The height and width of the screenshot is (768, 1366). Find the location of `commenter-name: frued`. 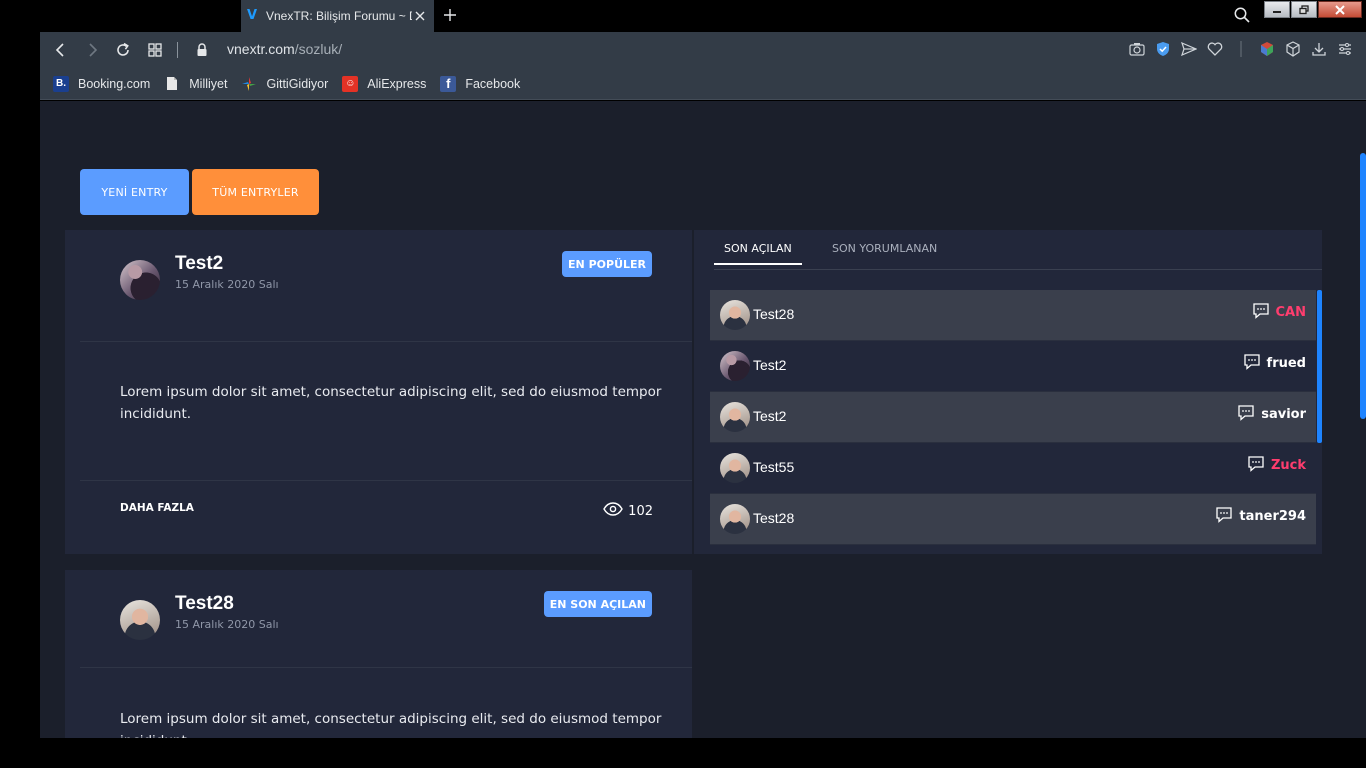

commenter-name: frued is located at coordinates (1286, 363).